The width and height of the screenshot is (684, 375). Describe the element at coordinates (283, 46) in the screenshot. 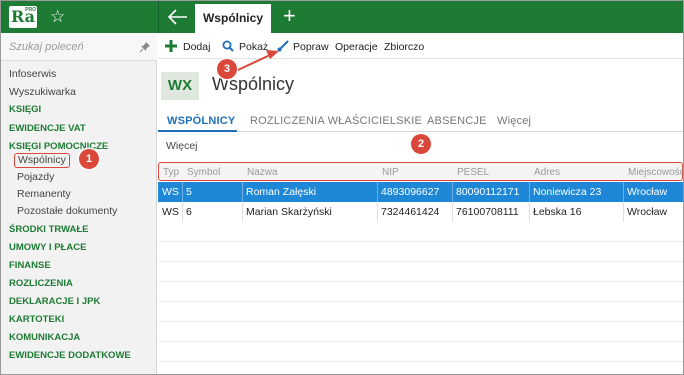

I see `edit-brush-icon` at that location.